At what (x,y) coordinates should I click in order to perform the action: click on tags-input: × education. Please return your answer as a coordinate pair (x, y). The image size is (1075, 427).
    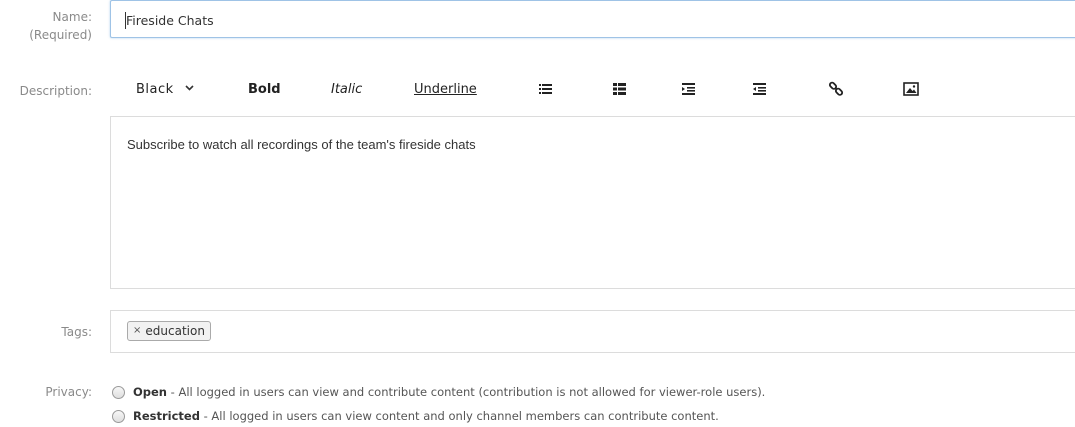
    Looking at the image, I should click on (592, 331).